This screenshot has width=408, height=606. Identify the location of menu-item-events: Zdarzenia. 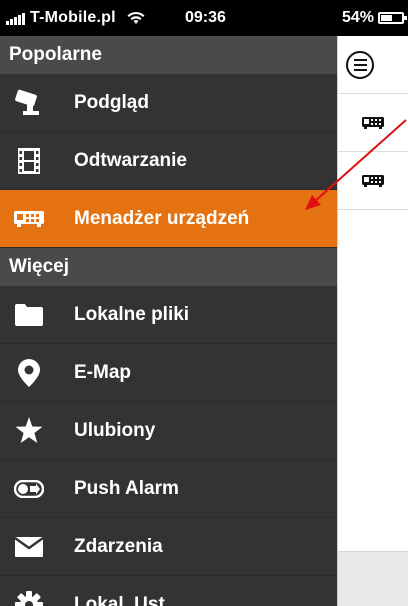
(168, 547).